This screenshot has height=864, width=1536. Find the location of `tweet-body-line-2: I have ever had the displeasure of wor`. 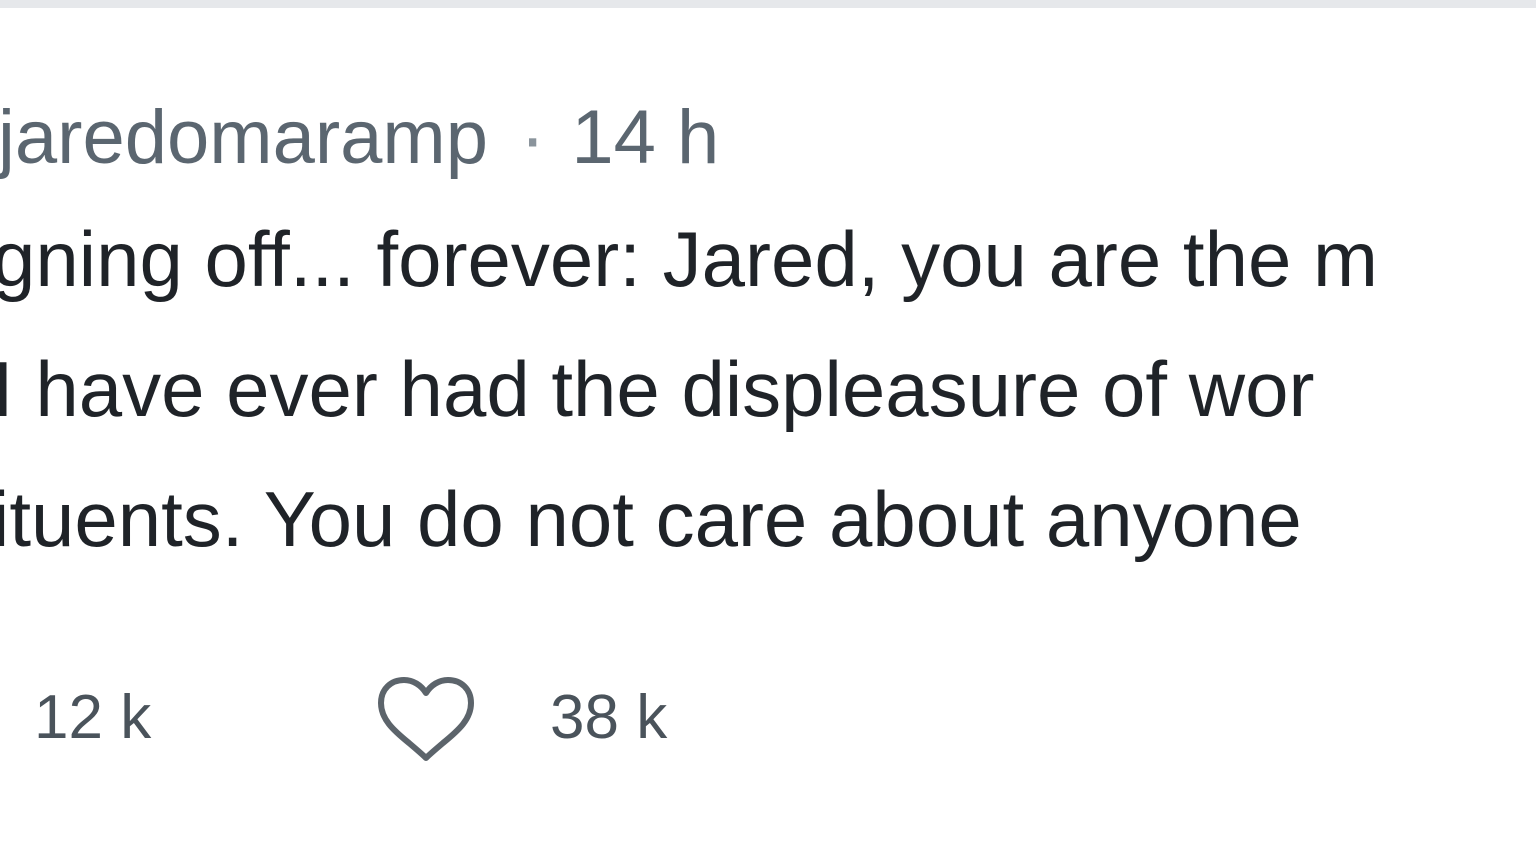

tweet-body-line-2: I have ever had the displeasure of wor is located at coordinates (657, 389).